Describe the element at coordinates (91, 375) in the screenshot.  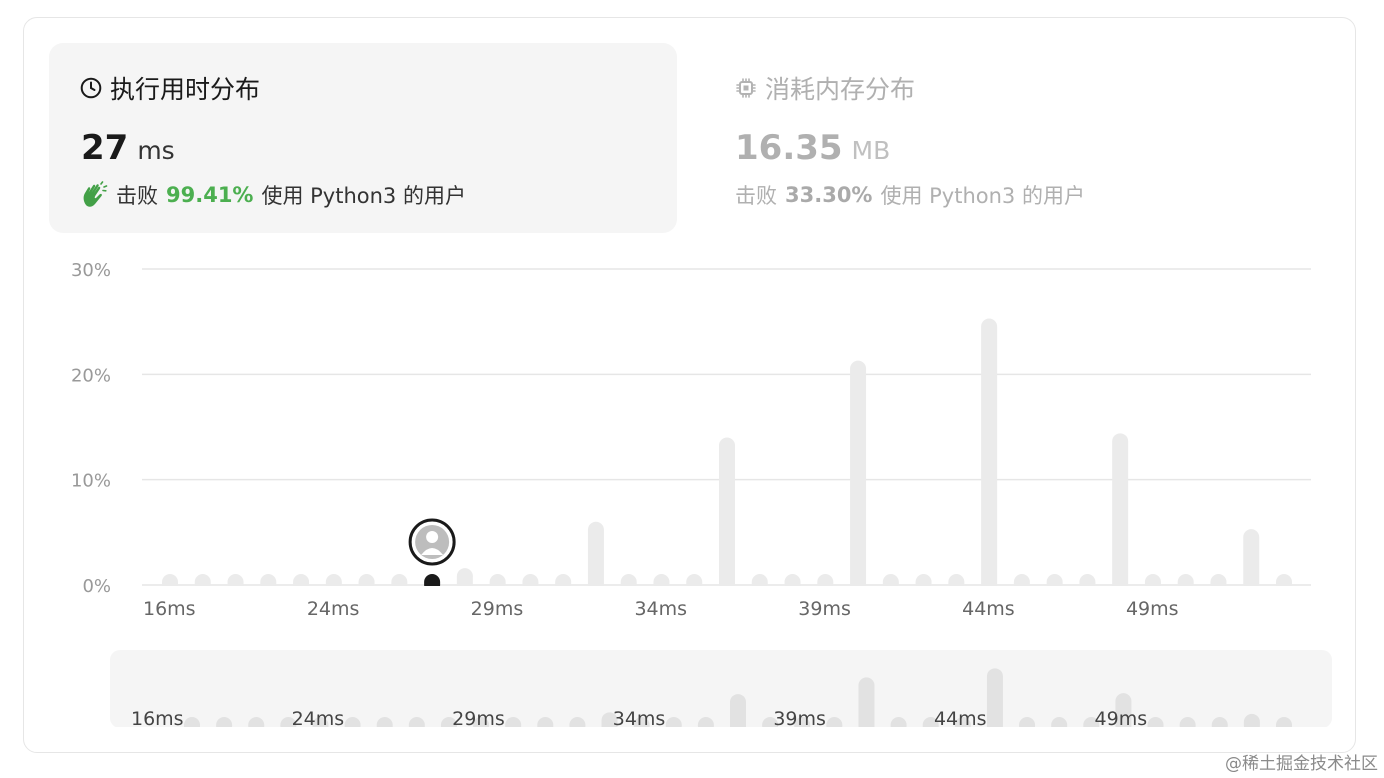
I see `y-tick-label: 20%` at that location.